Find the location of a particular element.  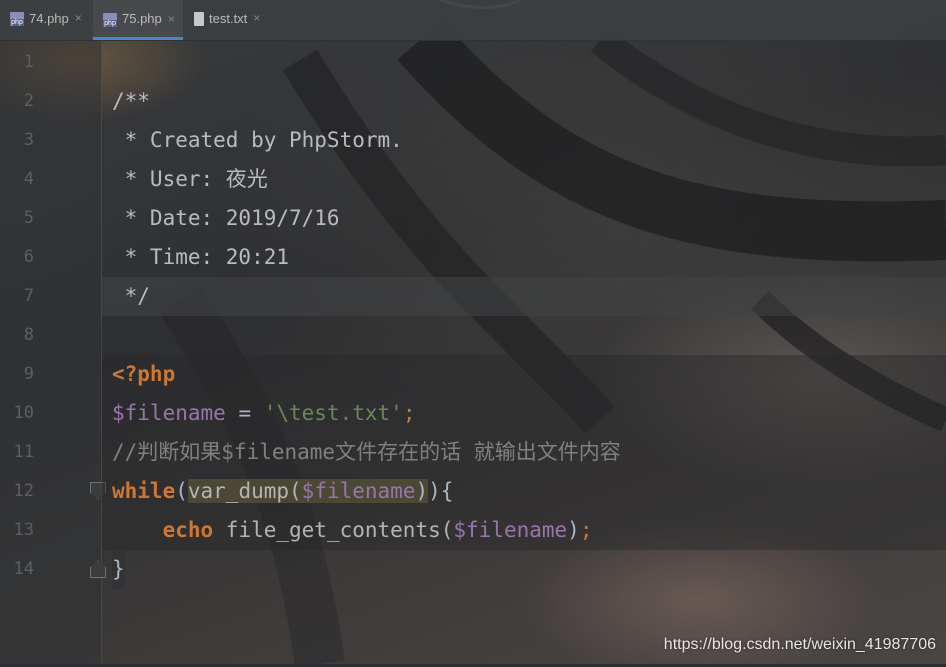

function-token: var_dump( is located at coordinates (244, 491).